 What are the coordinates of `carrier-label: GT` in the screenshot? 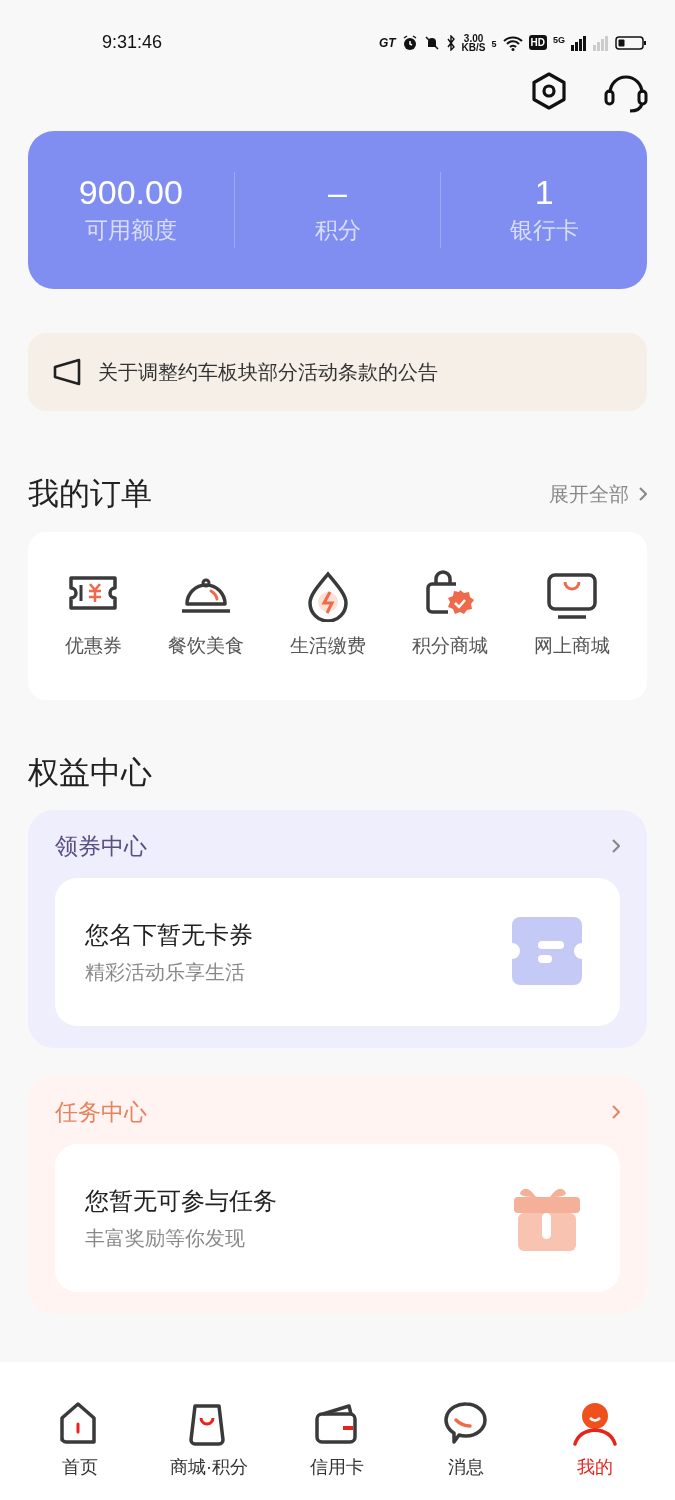 It's located at (387, 43).